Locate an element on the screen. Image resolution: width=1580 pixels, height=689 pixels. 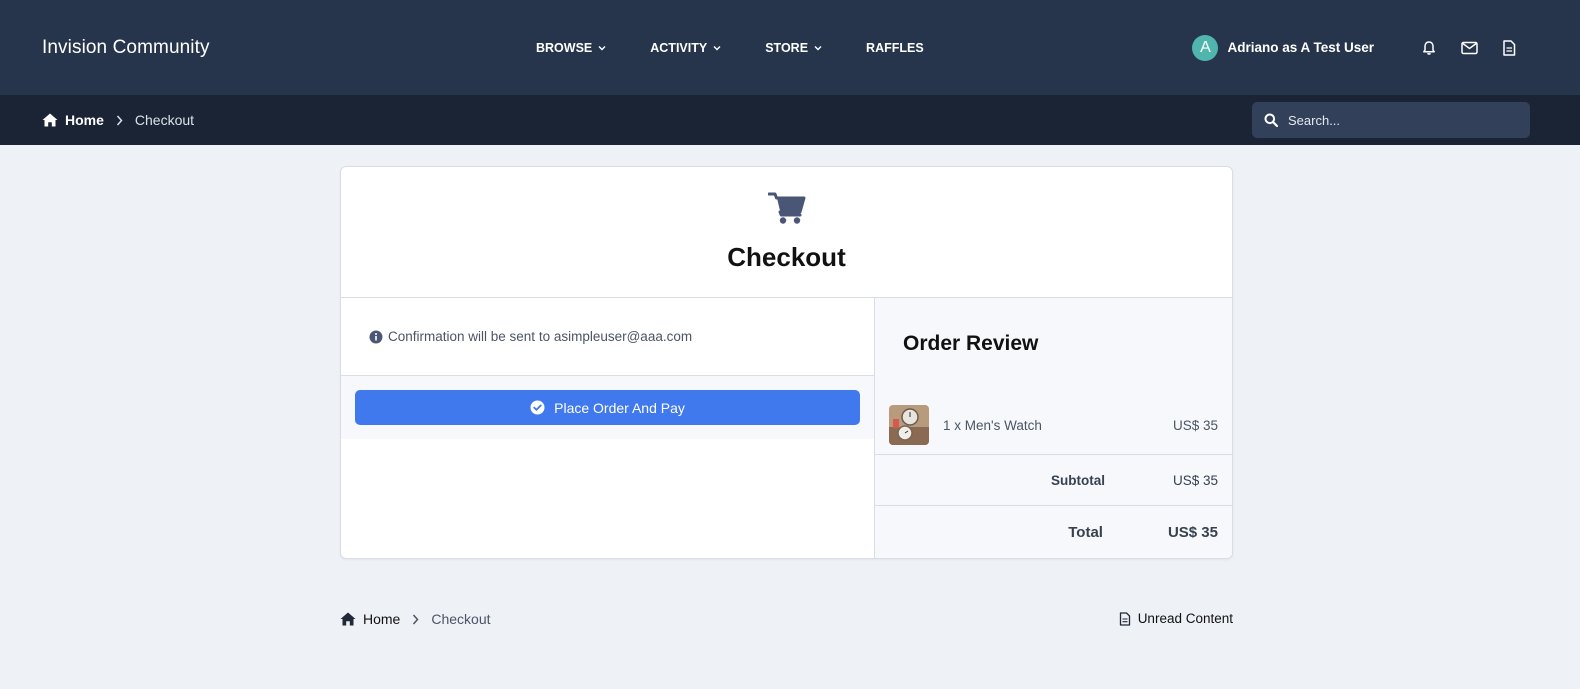
breadcrumb: Home Checkout is located at coordinates (118, 120).